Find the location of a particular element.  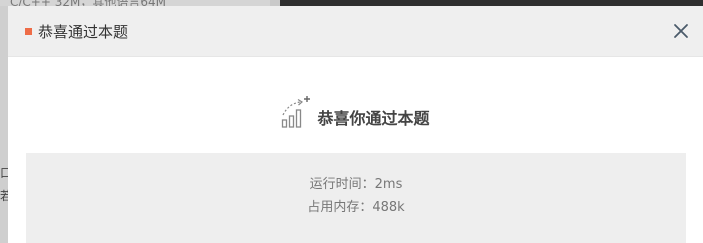

close-icon is located at coordinates (681, 31).